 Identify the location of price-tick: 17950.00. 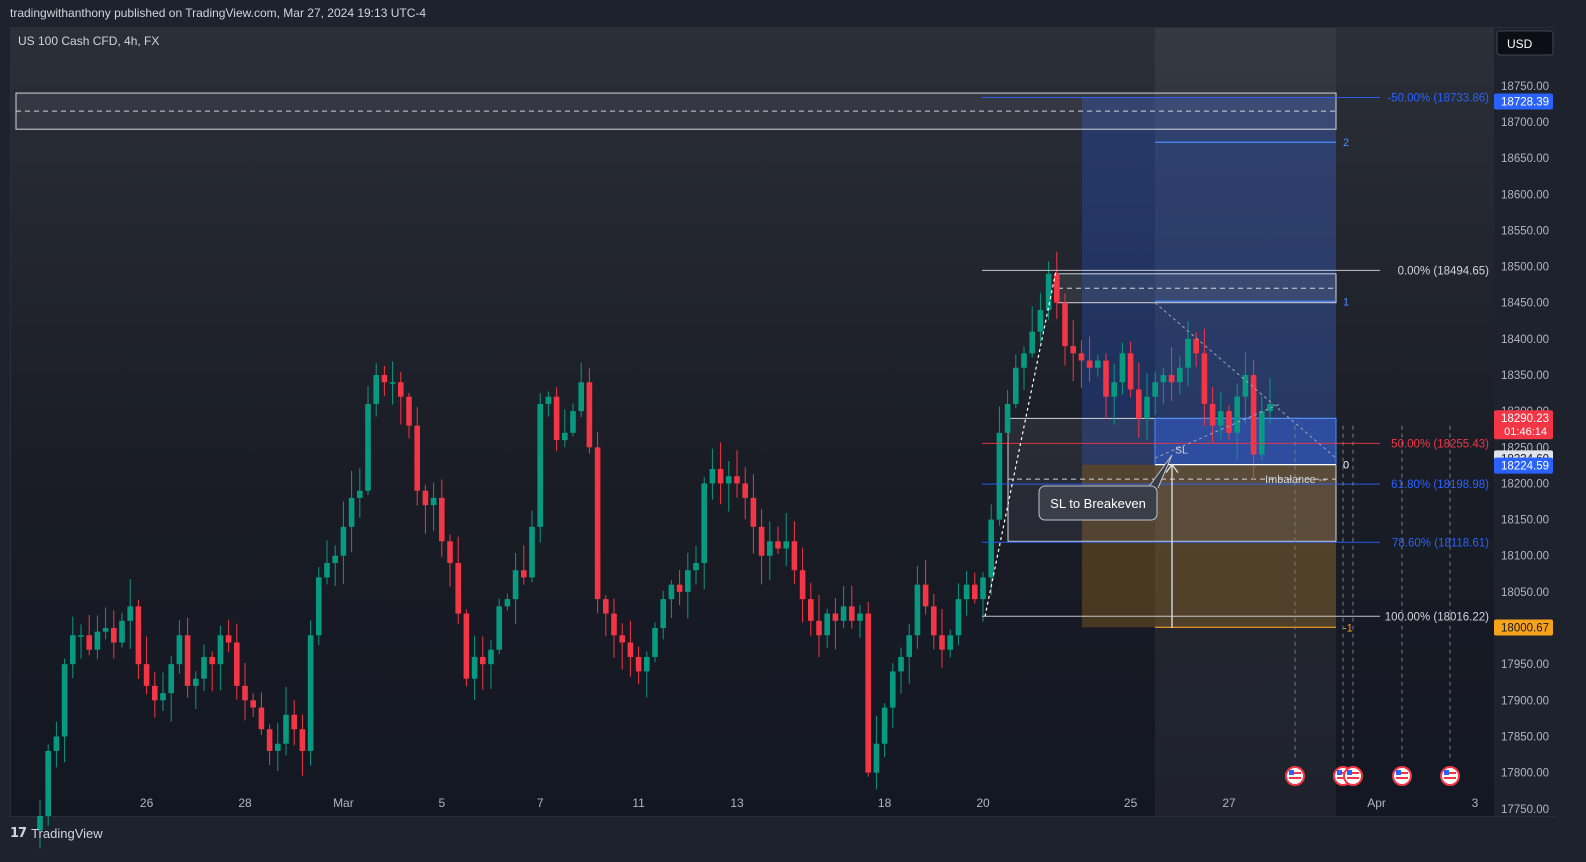
(1525, 665).